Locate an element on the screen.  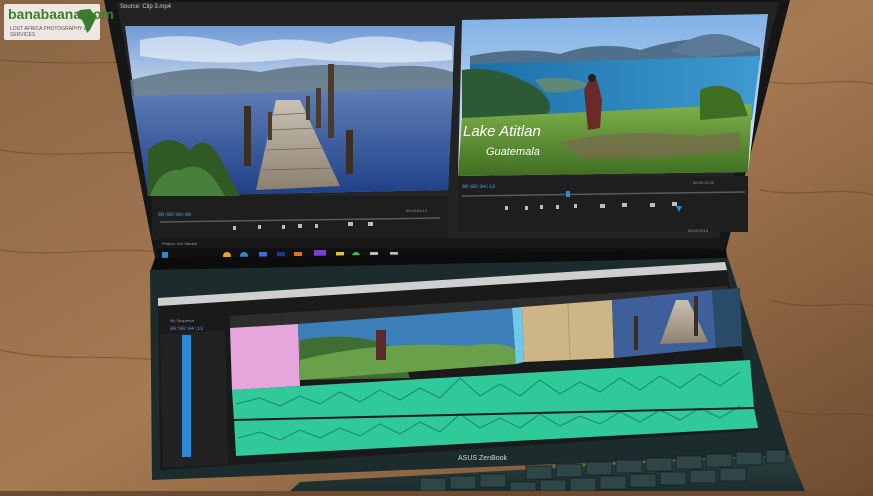
dock-clip is located at coordinates (664, 324).